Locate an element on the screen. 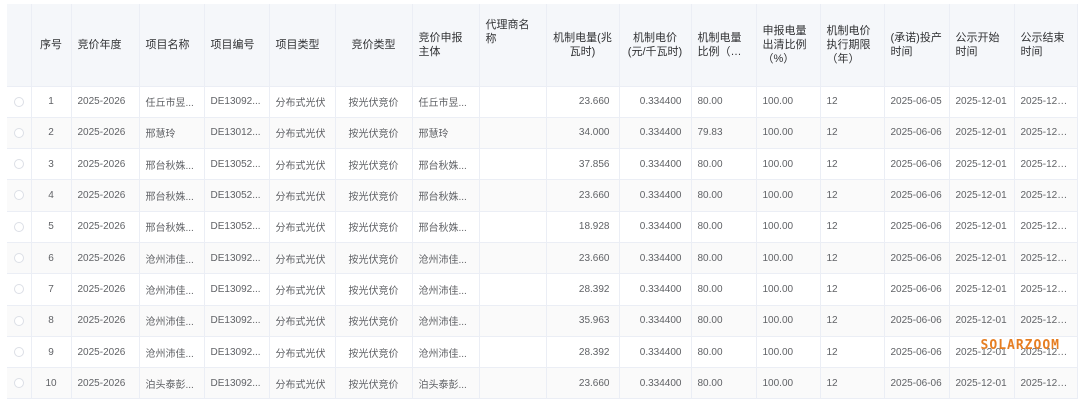 The height and width of the screenshot is (399, 1080). header-project-type: 项目类型 is located at coordinates (302, 45).